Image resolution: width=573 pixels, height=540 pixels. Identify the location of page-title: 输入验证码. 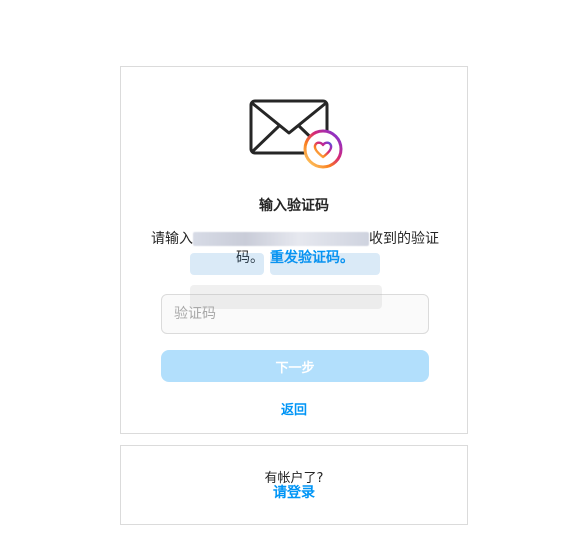
(294, 206).